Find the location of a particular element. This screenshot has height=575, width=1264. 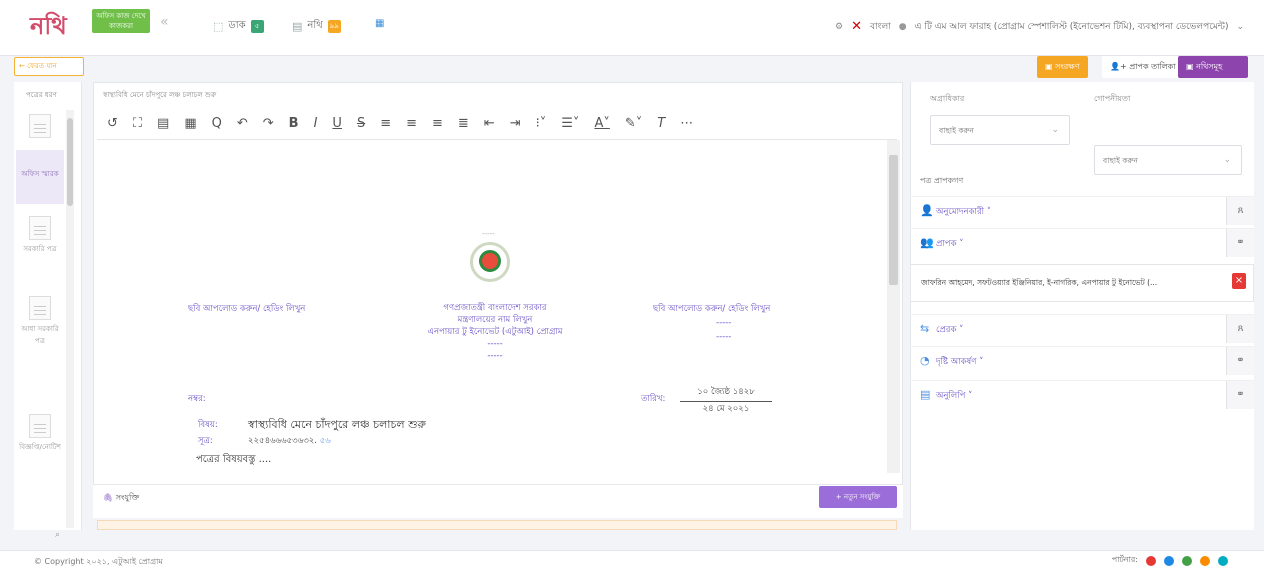

recipient-list-button: 👤+ প্রাপক তালিকা is located at coordinates (1143, 67).